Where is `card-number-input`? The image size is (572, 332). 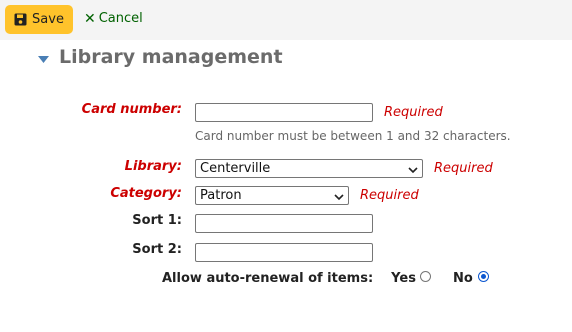
card-number-input is located at coordinates (284, 112).